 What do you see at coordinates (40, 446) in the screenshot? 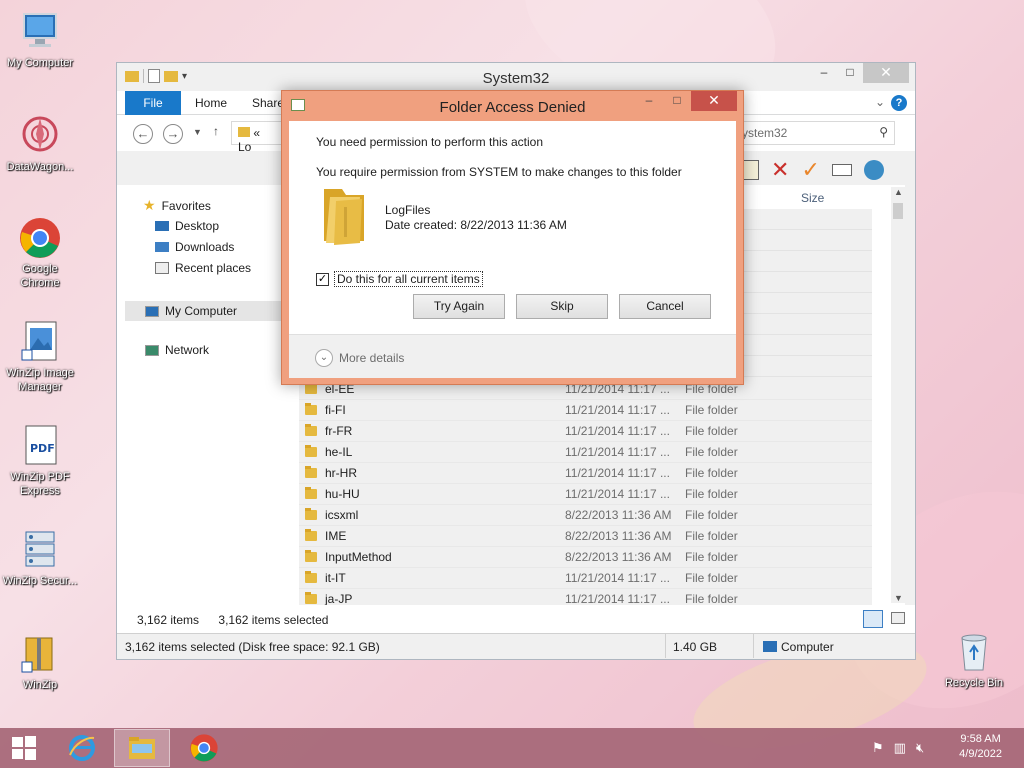
I see `winzip-pdf-icon: PDF` at bounding box center [40, 446].